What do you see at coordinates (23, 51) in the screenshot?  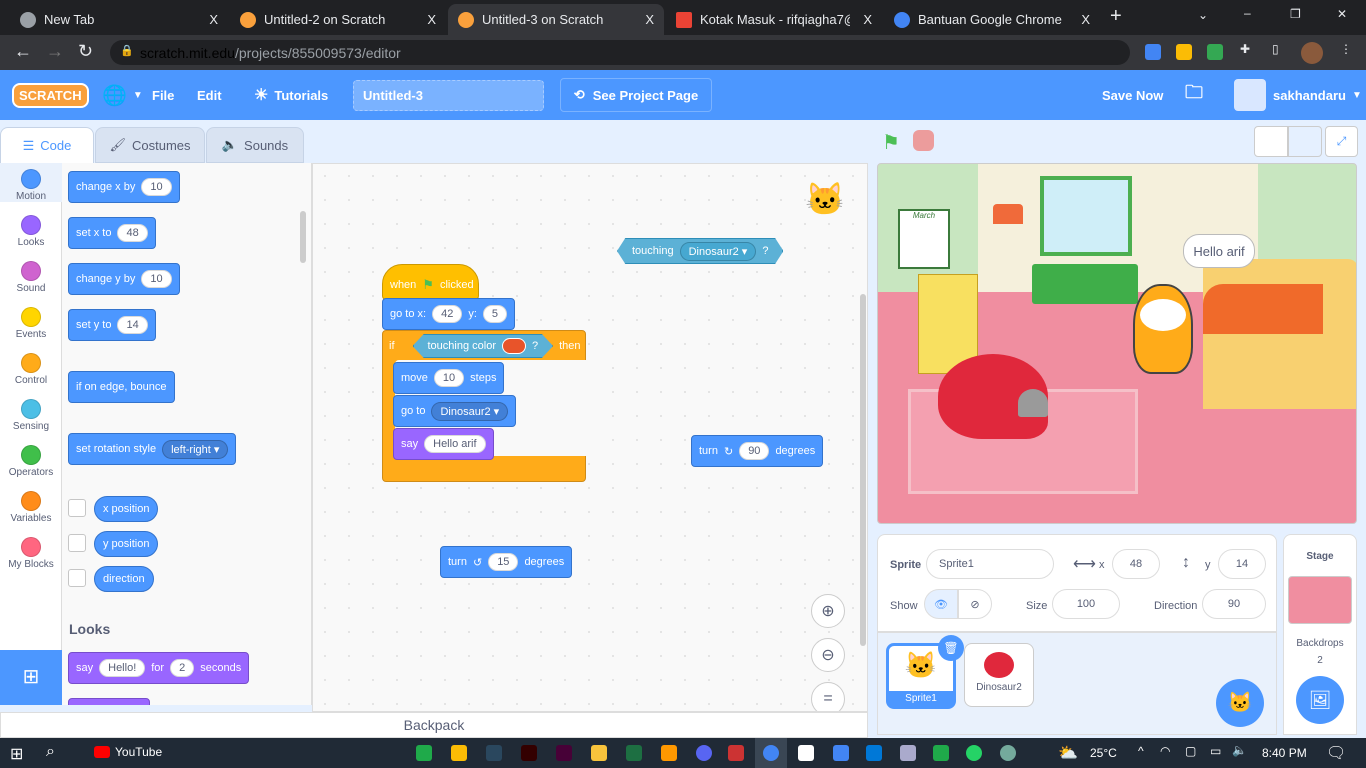 I see `back-icon: ←` at bounding box center [23, 51].